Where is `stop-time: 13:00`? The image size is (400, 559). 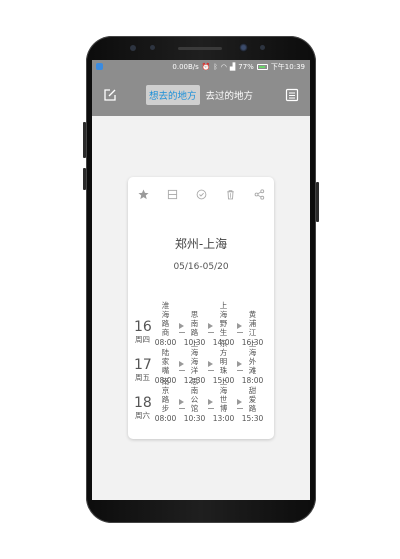 stop-time: 13:00 is located at coordinates (223, 418).